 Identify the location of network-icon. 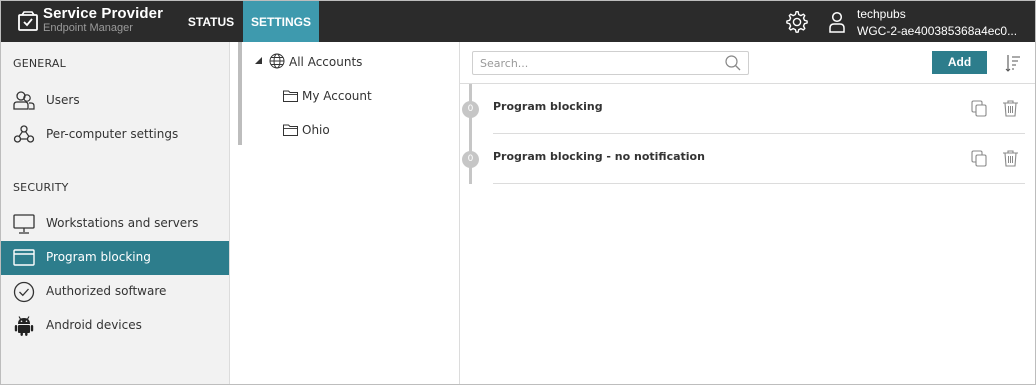
(24, 134).